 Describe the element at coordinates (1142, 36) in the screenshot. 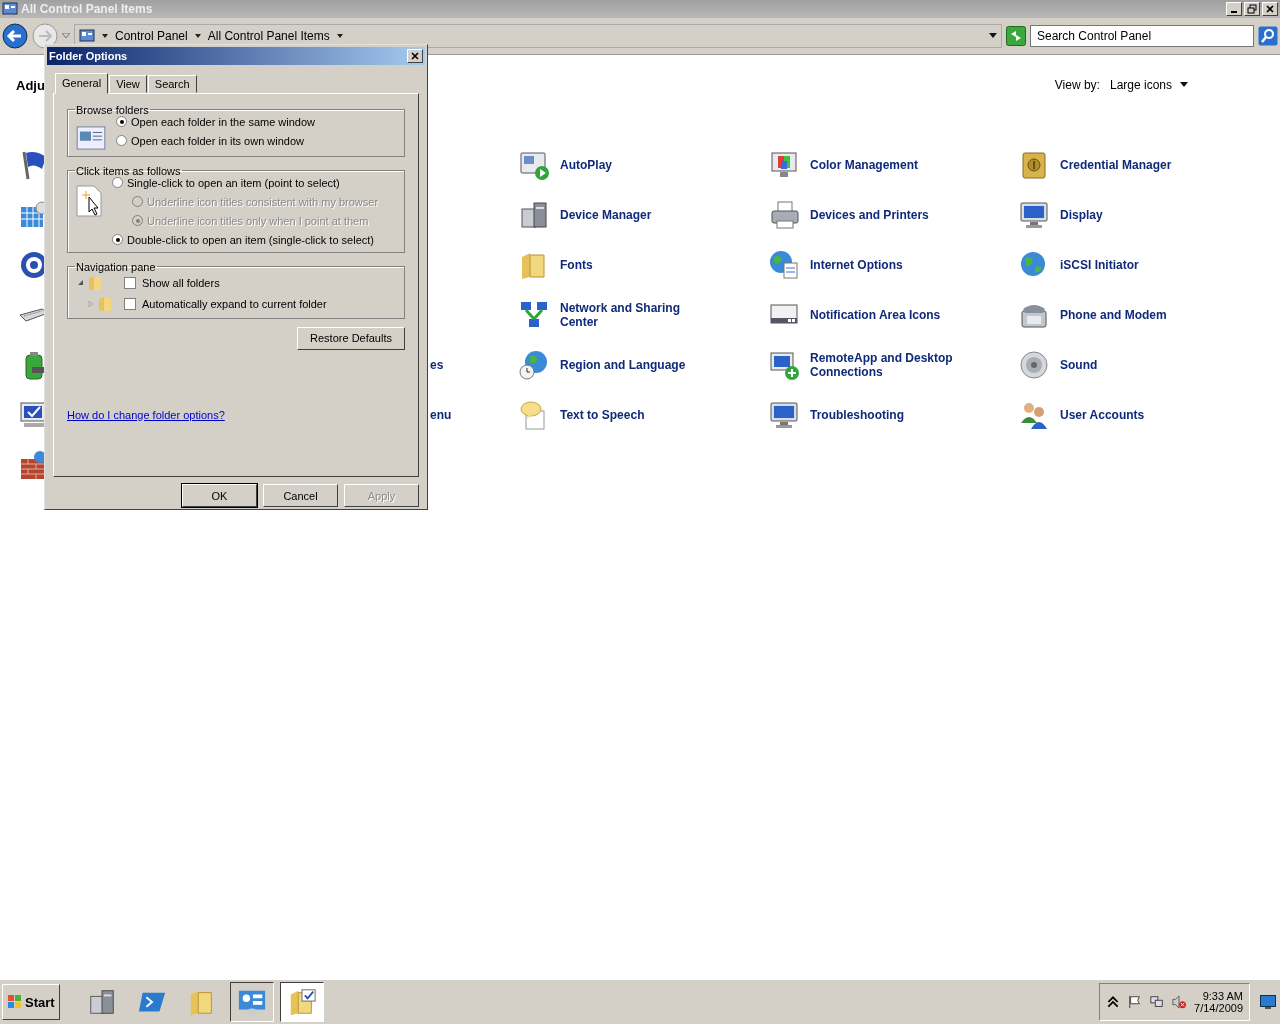

I see `search-field: Search Control Panel` at that location.